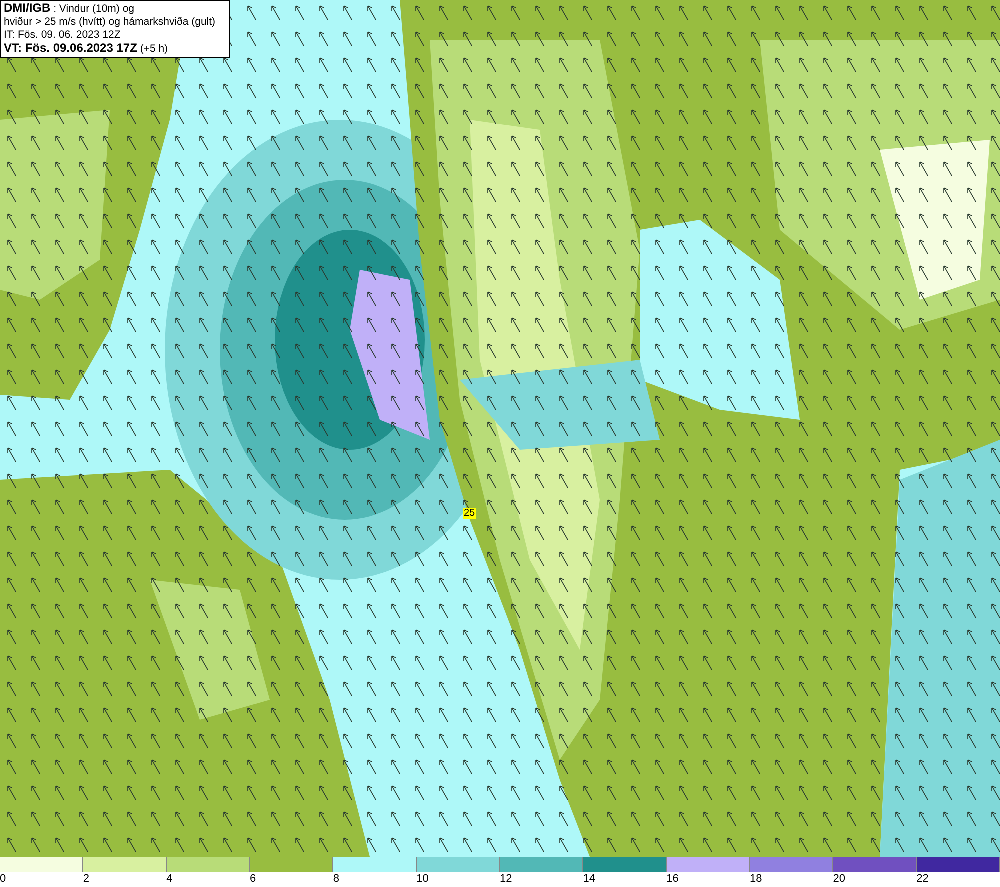 This screenshot has width=1000, height=887. Describe the element at coordinates (839, 879) in the screenshot. I see `scale-label: 20` at that location.